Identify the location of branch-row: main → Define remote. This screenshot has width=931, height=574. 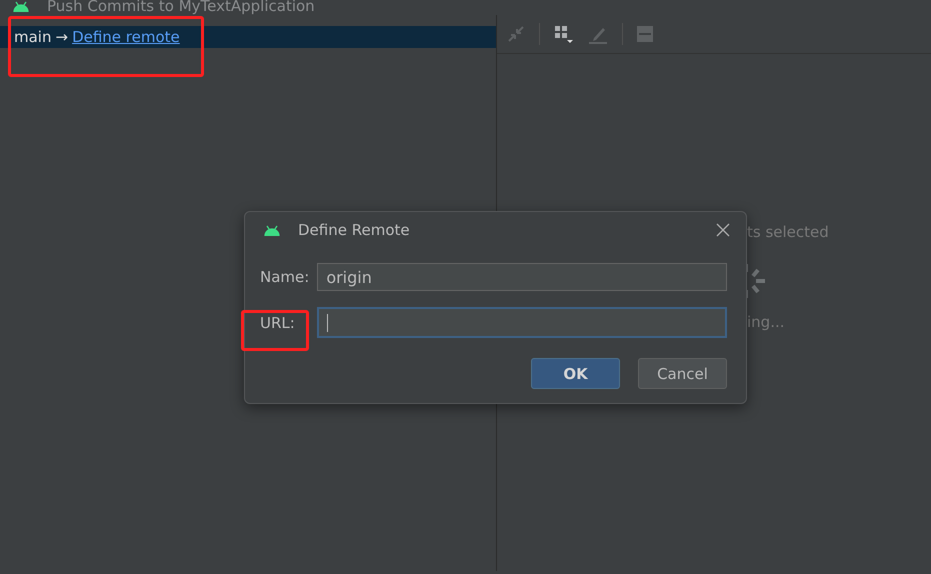
(248, 37).